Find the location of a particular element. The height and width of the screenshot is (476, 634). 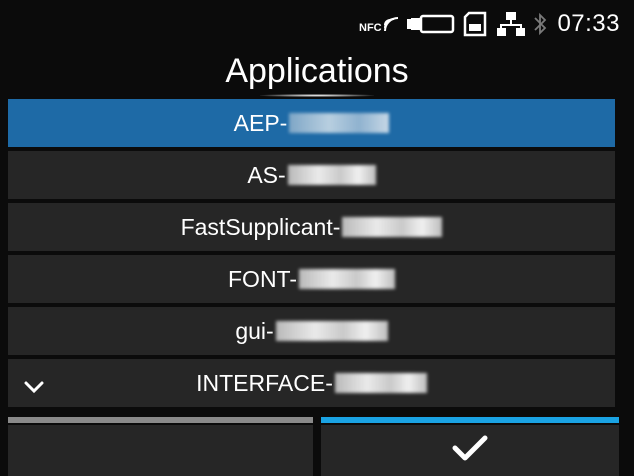

chevron-down-icon is located at coordinates (34, 386).